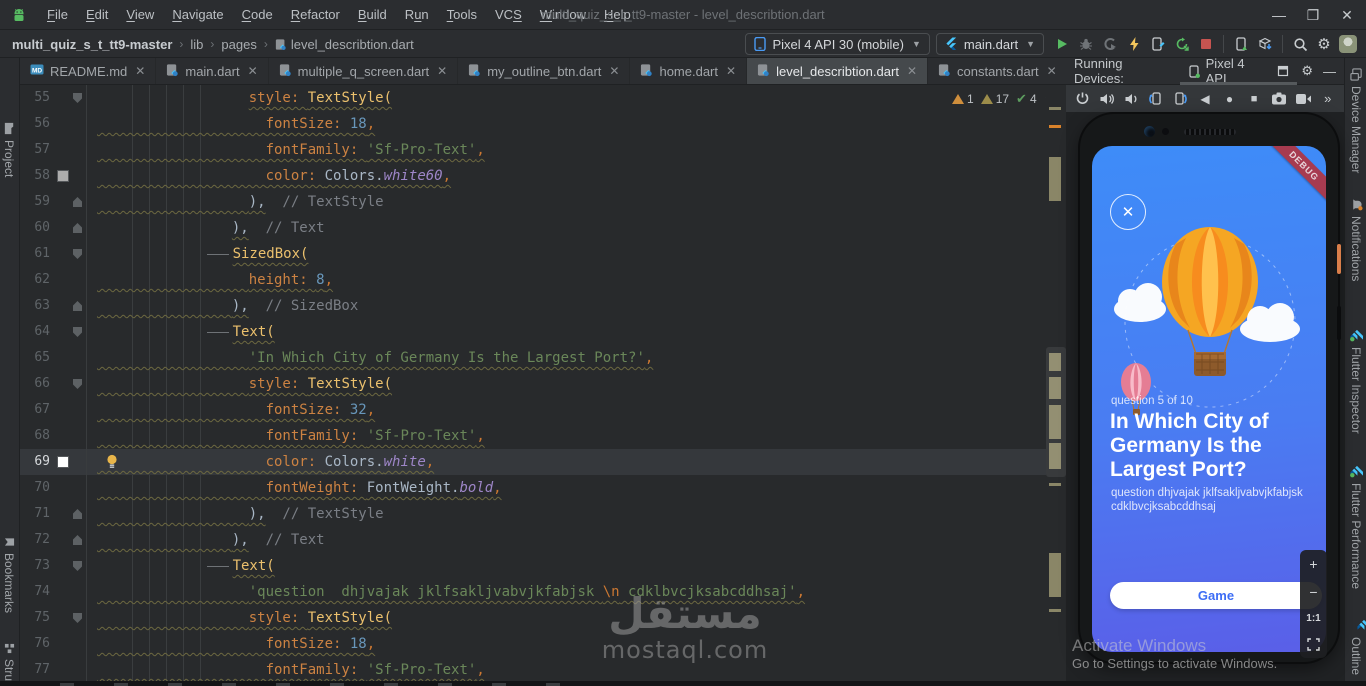  I want to click on tab-level_describtion-dart: level_describtion.dart ✕, so click(837, 71).